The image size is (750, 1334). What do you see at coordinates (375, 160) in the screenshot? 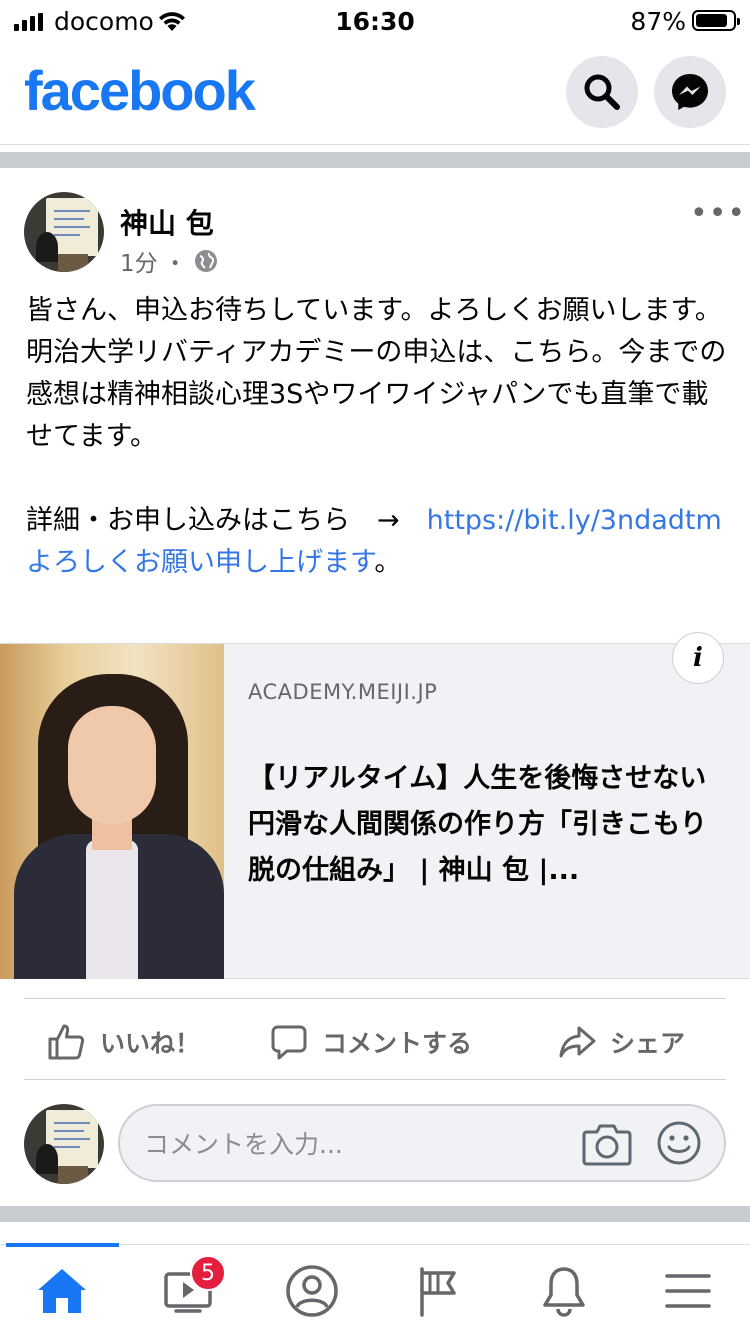
I see `feed-separator` at bounding box center [375, 160].